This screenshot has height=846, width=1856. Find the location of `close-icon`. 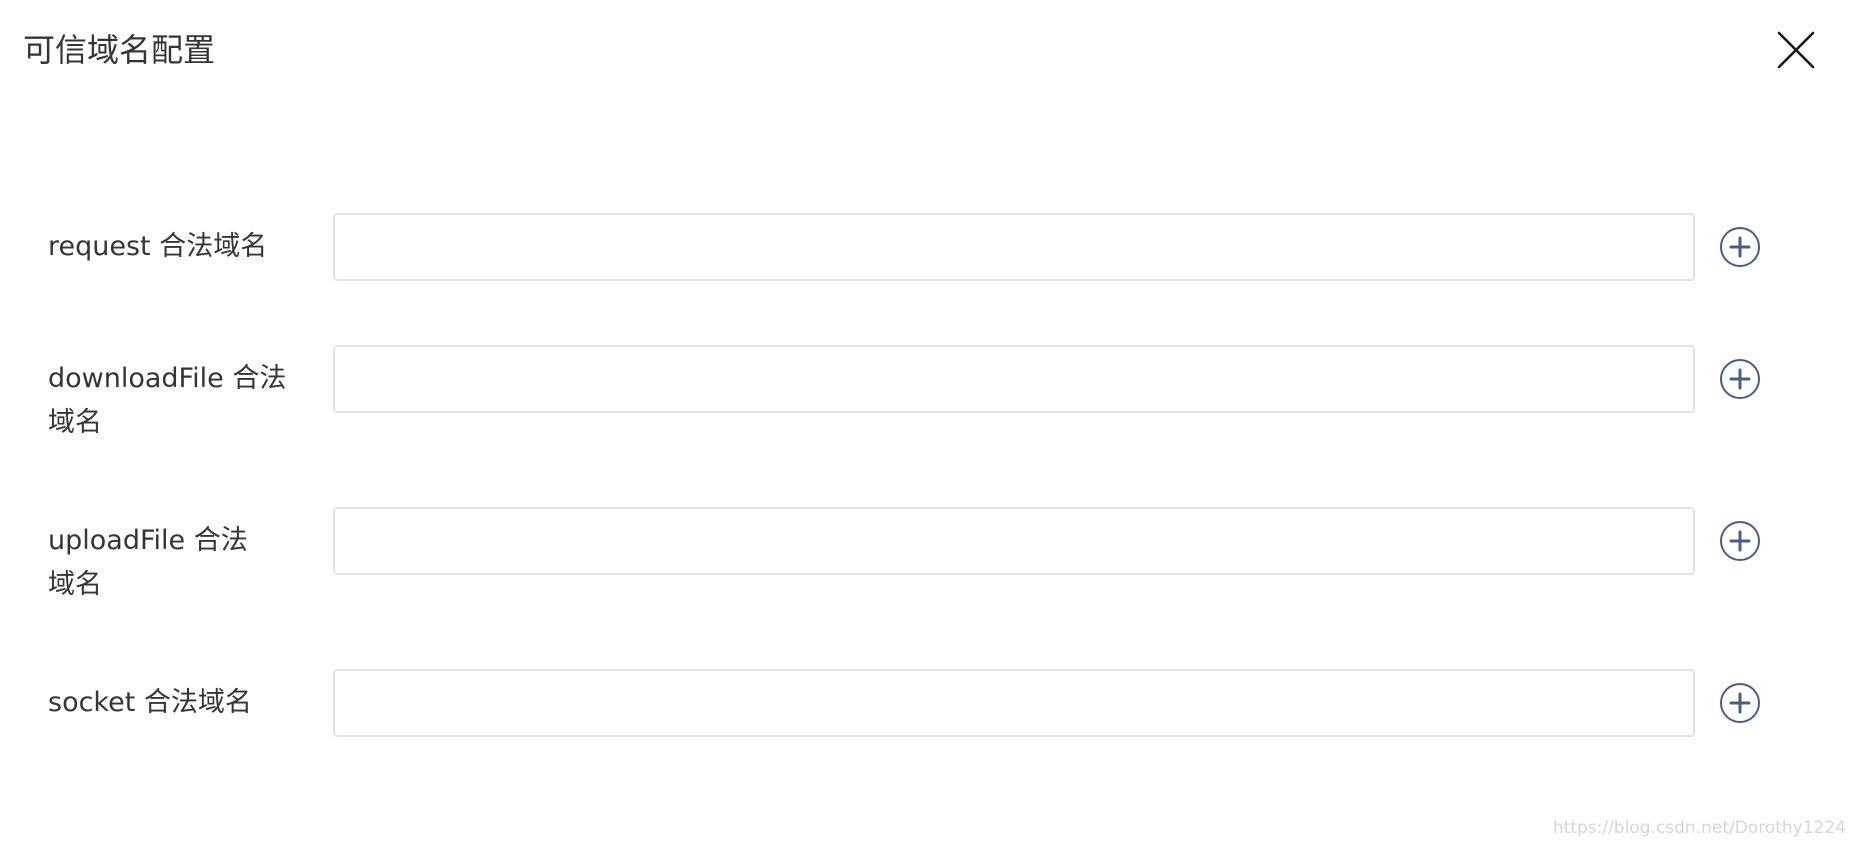

close-icon is located at coordinates (1796, 50).